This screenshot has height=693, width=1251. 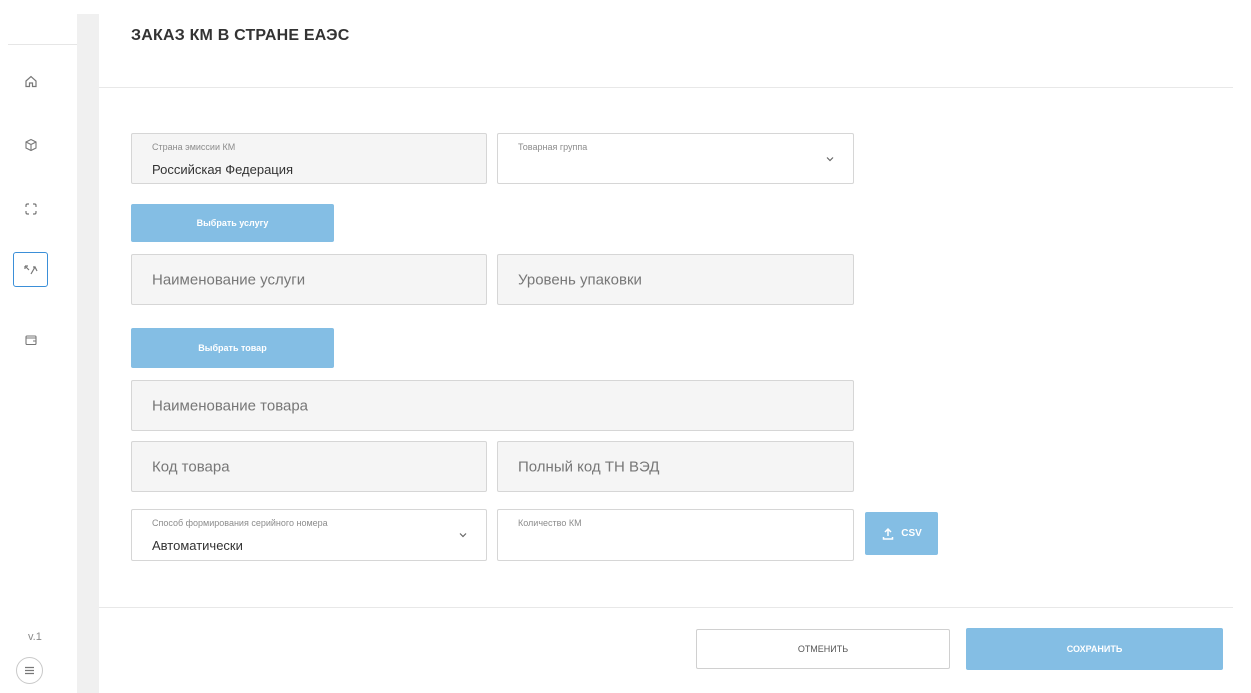 What do you see at coordinates (31, 340) in the screenshot?
I see `wallet-icon` at bounding box center [31, 340].